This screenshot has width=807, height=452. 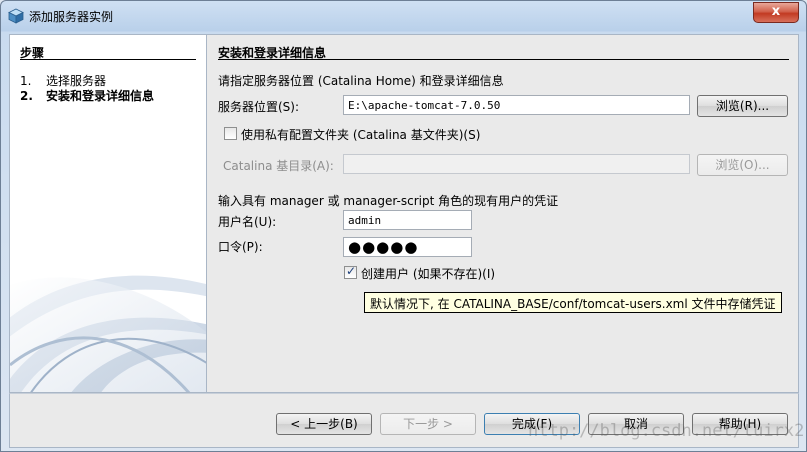 What do you see at coordinates (71, 17) in the screenshot?
I see `window-title: 添加服务器实例` at bounding box center [71, 17].